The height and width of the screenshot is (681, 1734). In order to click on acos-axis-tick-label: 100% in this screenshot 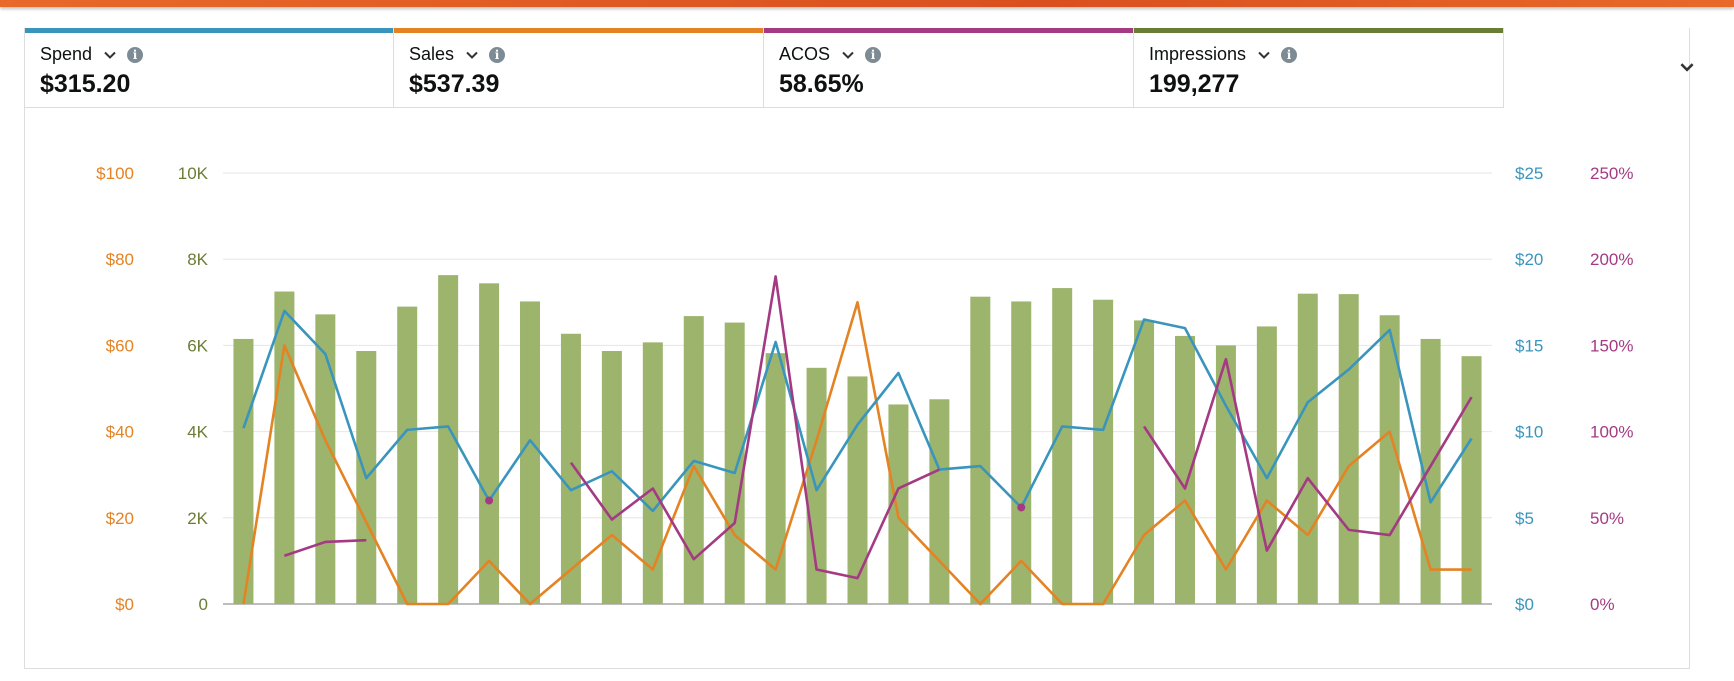, I will do `click(1611, 432)`.